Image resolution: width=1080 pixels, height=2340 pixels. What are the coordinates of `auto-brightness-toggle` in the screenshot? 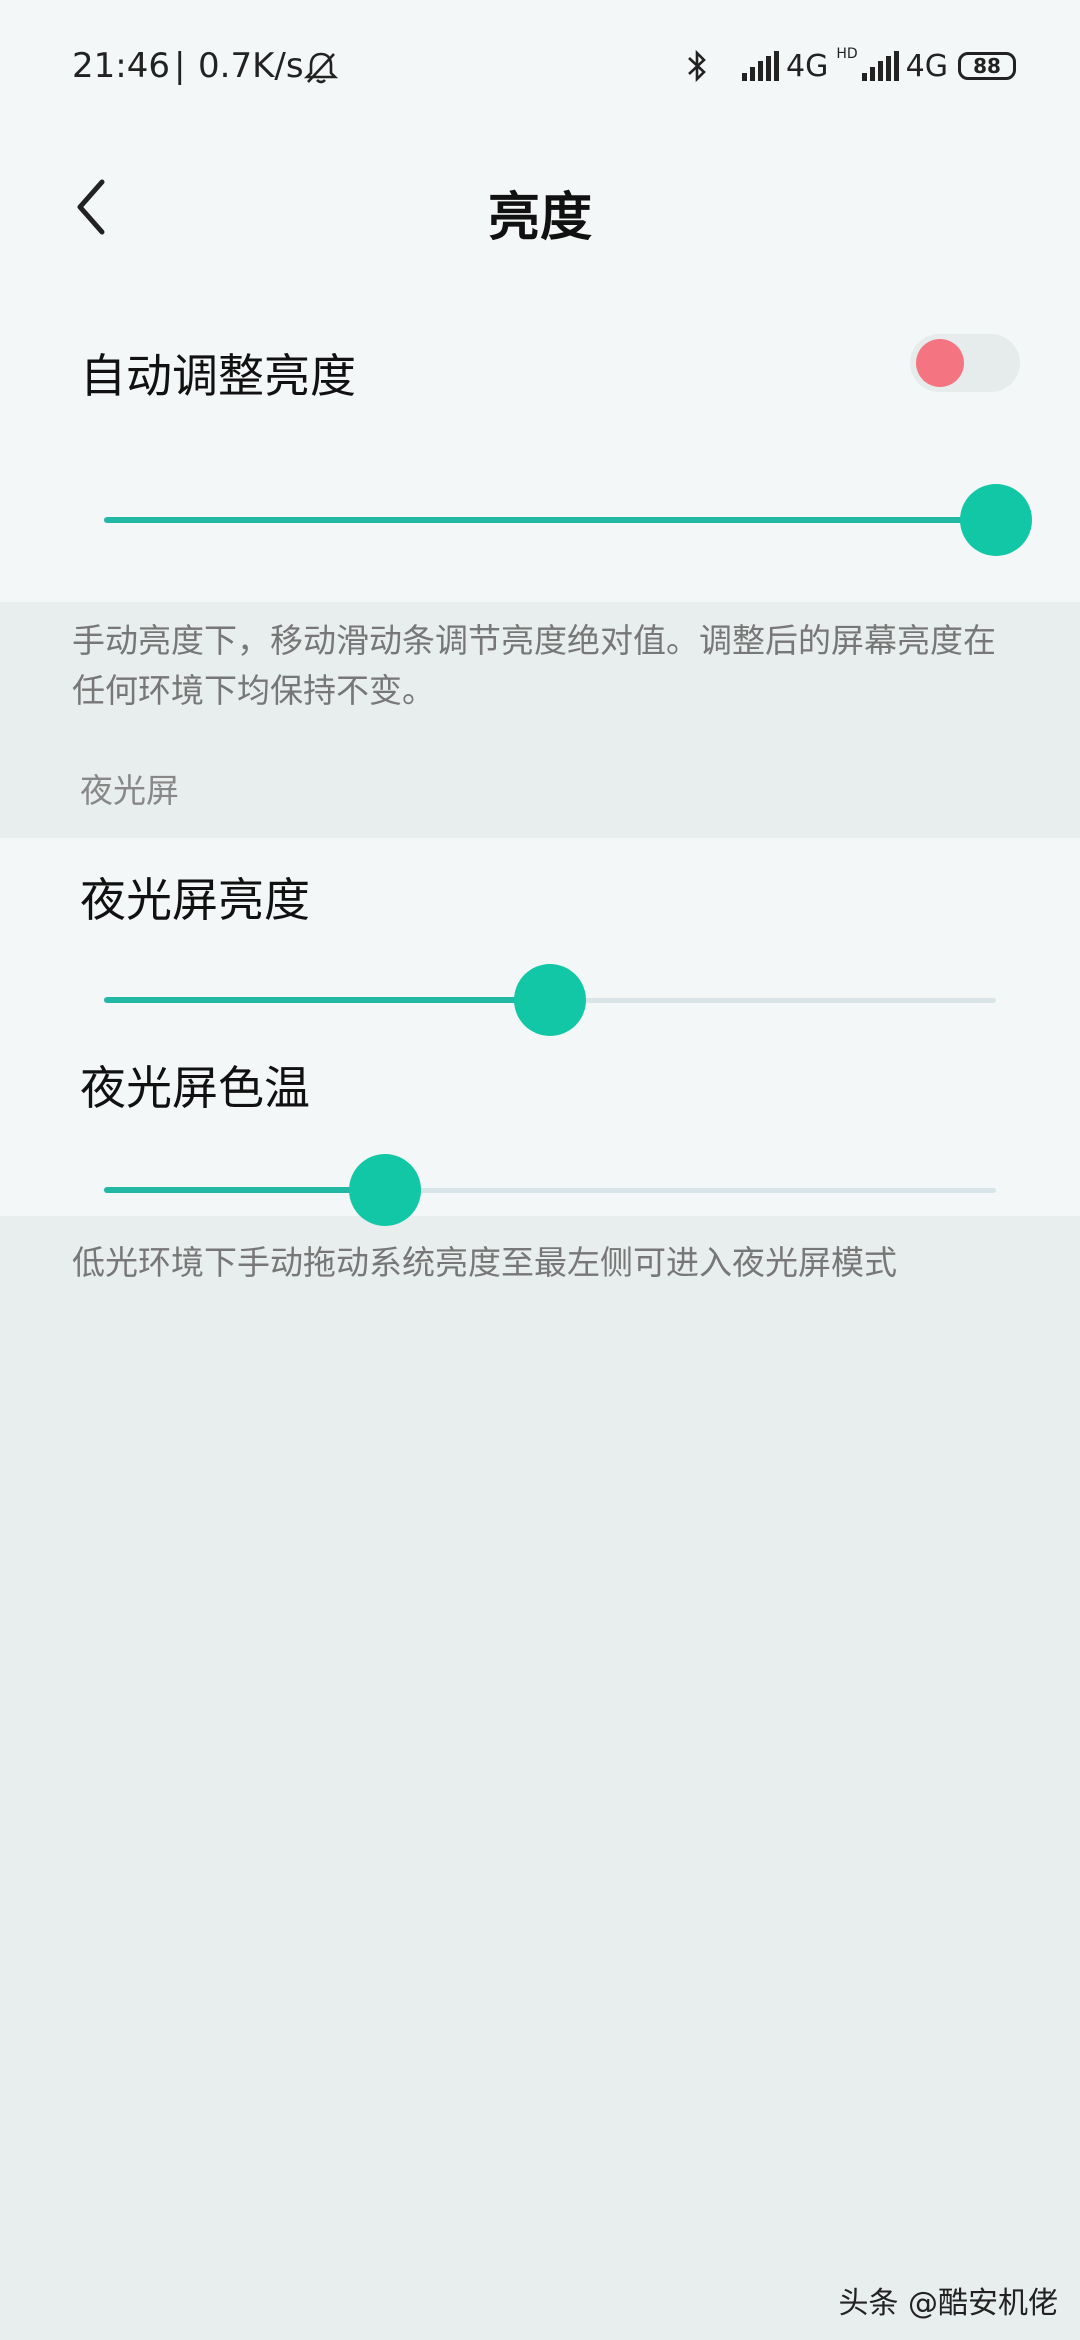 It's located at (965, 363).